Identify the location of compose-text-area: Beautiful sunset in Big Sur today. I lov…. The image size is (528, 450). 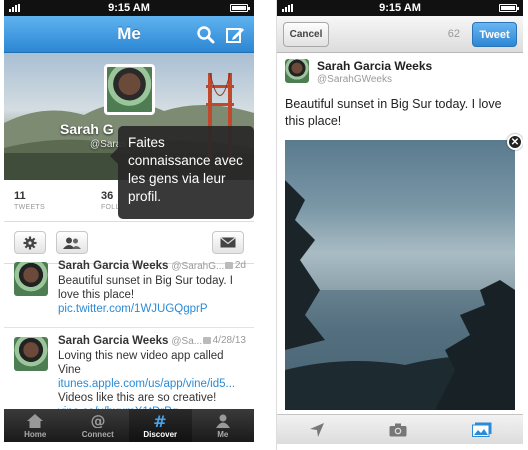
(401, 113).